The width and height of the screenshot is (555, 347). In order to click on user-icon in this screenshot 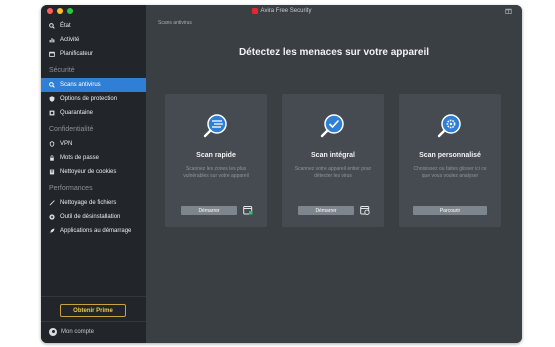, I will do `click(53, 332)`.